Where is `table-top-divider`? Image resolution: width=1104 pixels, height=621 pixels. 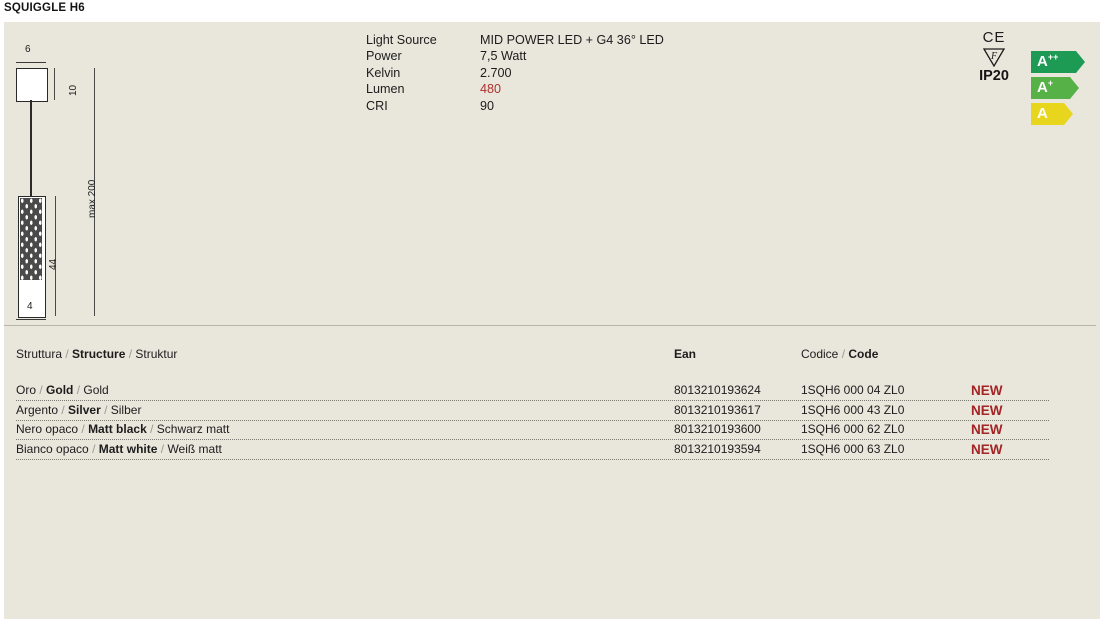 table-top-divider is located at coordinates (550, 325).